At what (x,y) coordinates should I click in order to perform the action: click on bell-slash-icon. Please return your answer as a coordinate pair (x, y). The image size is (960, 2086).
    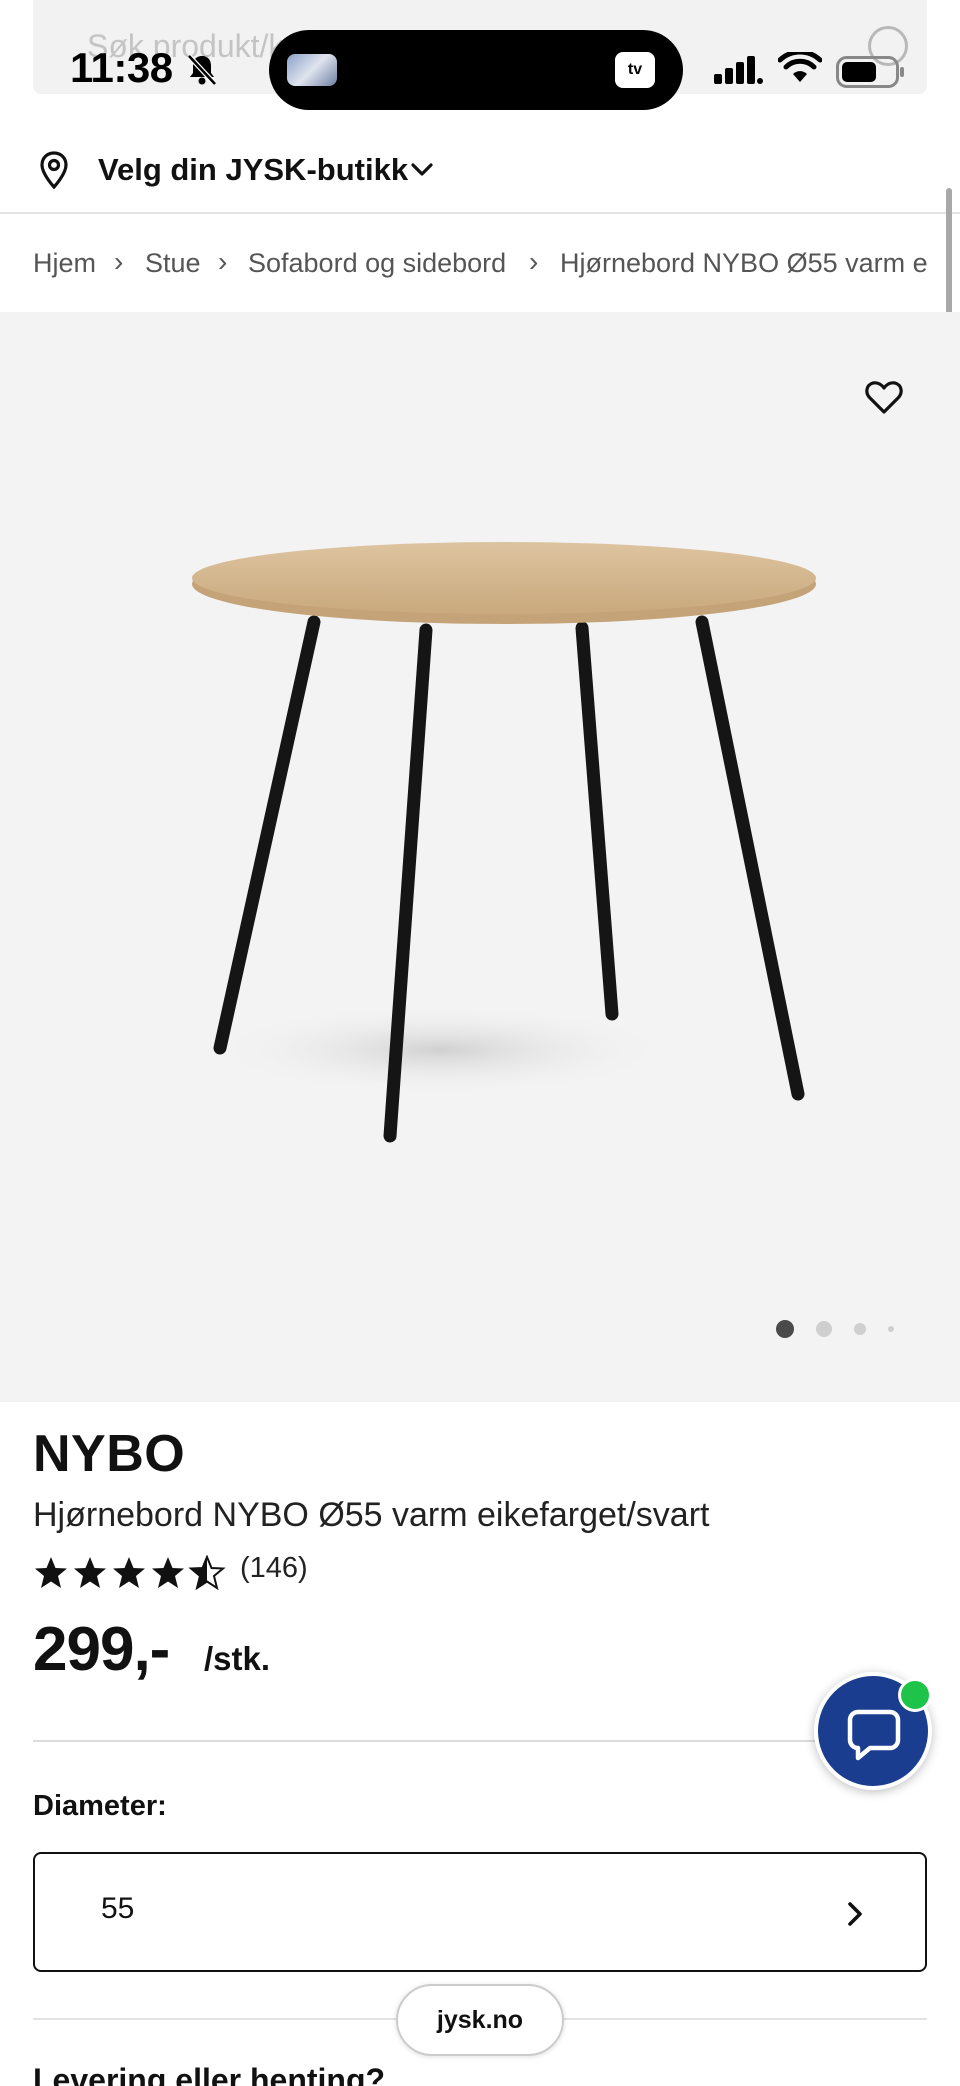
    Looking at the image, I should click on (202, 70).